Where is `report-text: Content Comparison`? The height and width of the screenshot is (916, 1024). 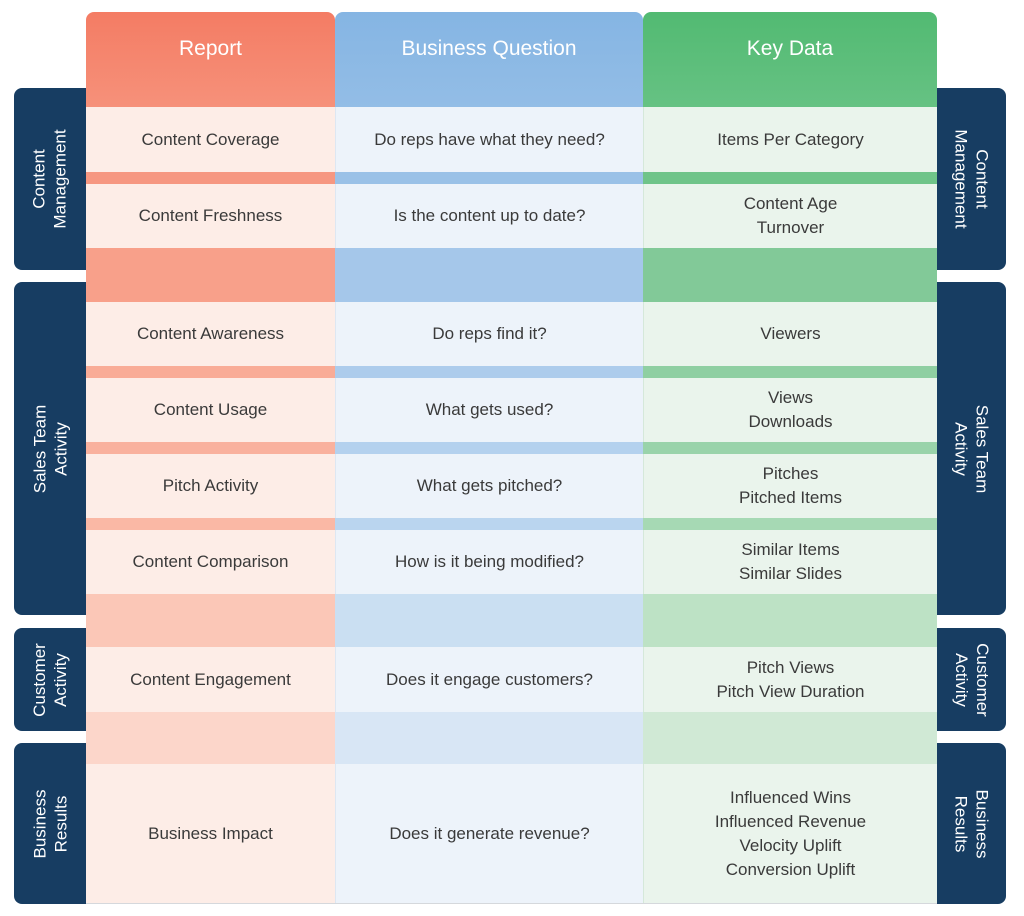
report-text: Content Comparison is located at coordinates (210, 561).